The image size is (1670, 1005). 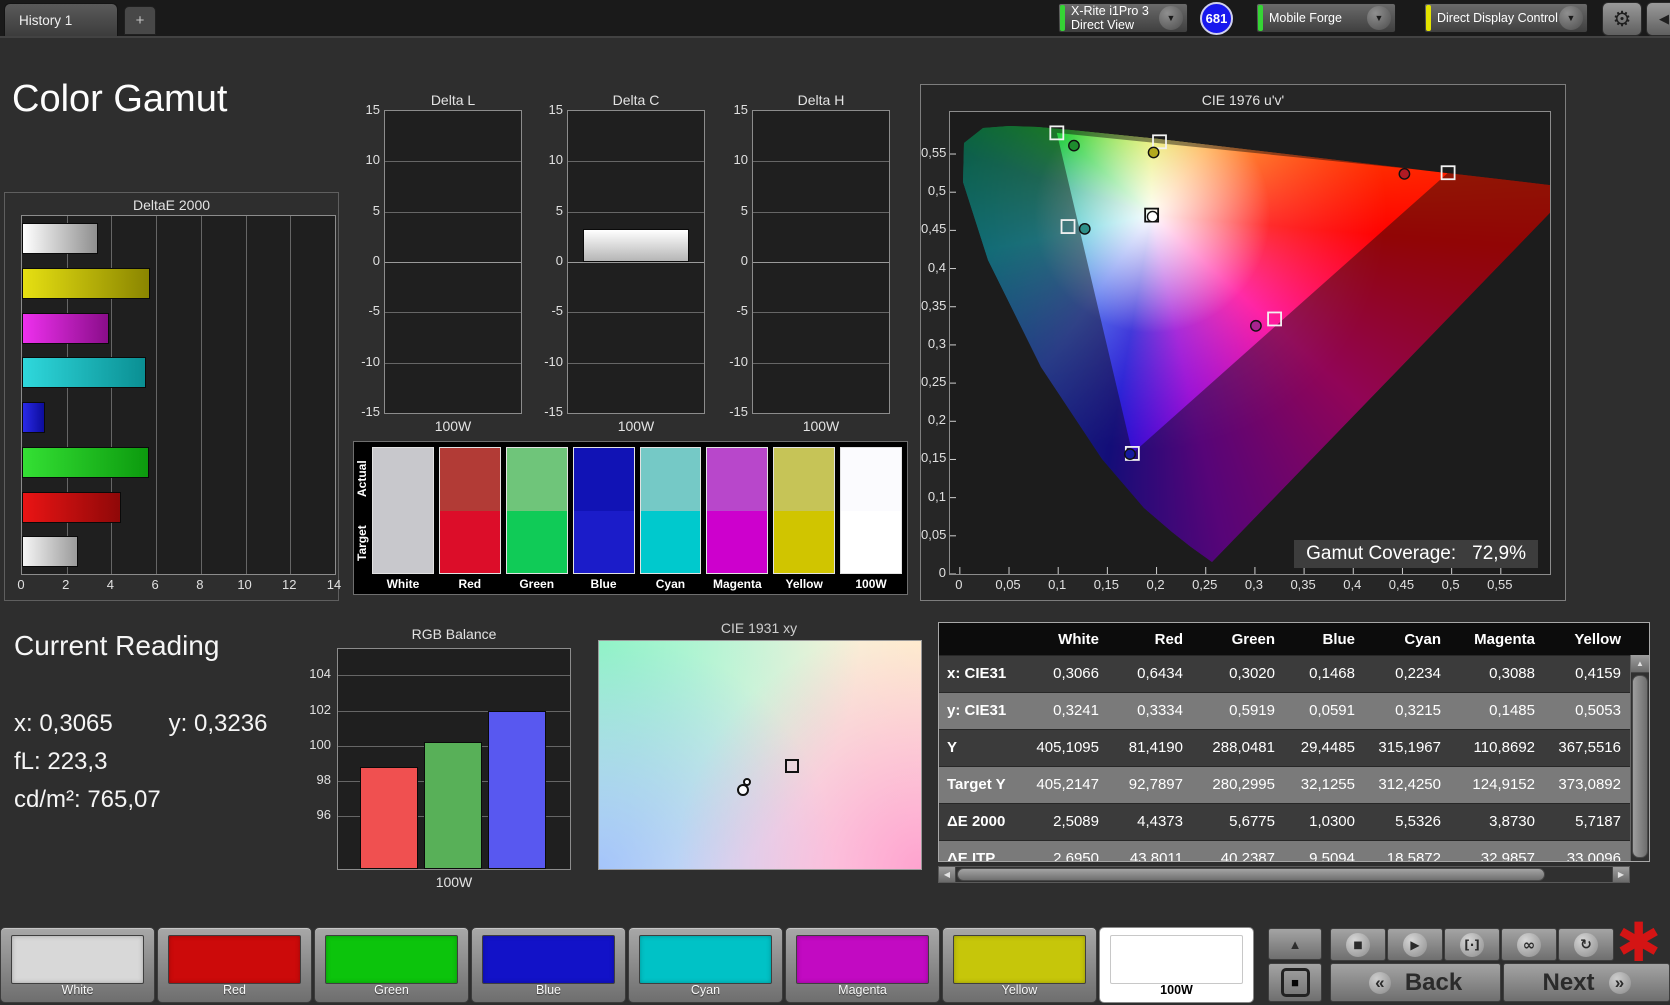 I want to click on table-header-cell: White, so click(x=1078, y=639).